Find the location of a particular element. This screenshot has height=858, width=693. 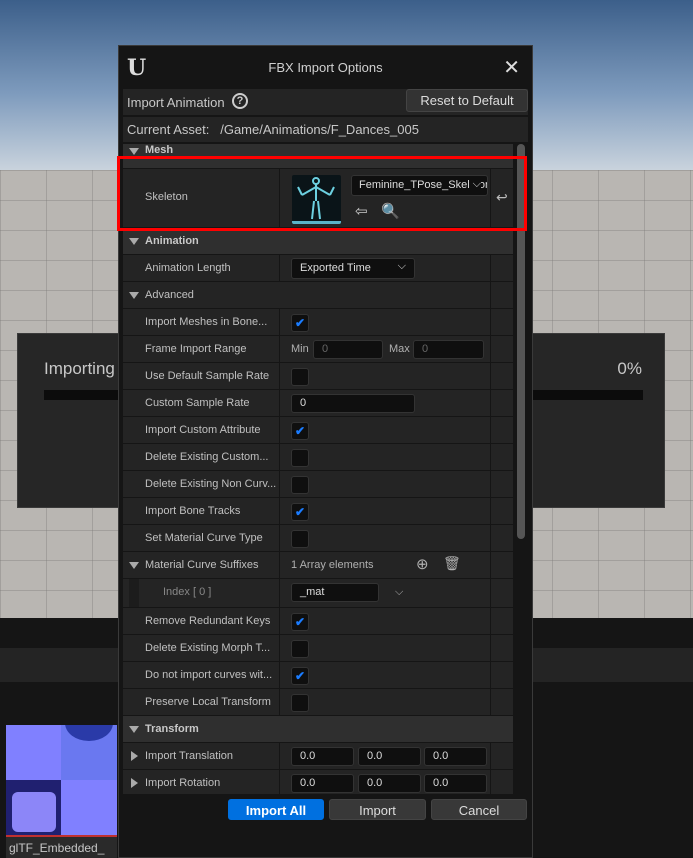

min-label: Min is located at coordinates (300, 349).